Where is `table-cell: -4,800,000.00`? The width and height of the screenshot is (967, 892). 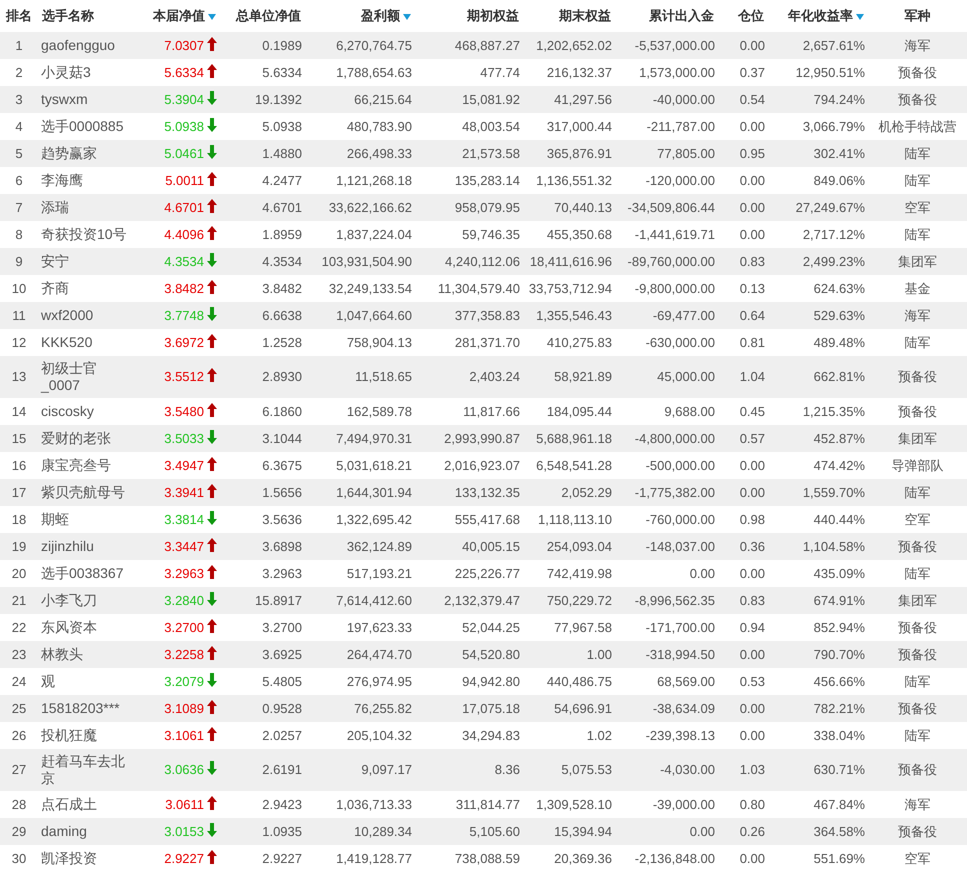 table-cell: -4,800,000.00 is located at coordinates (674, 438).